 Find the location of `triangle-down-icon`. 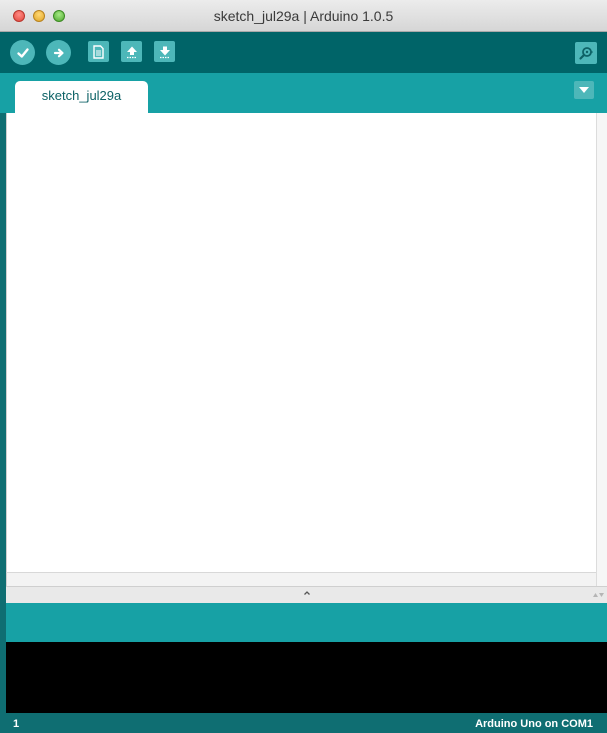

triangle-down-icon is located at coordinates (584, 90).